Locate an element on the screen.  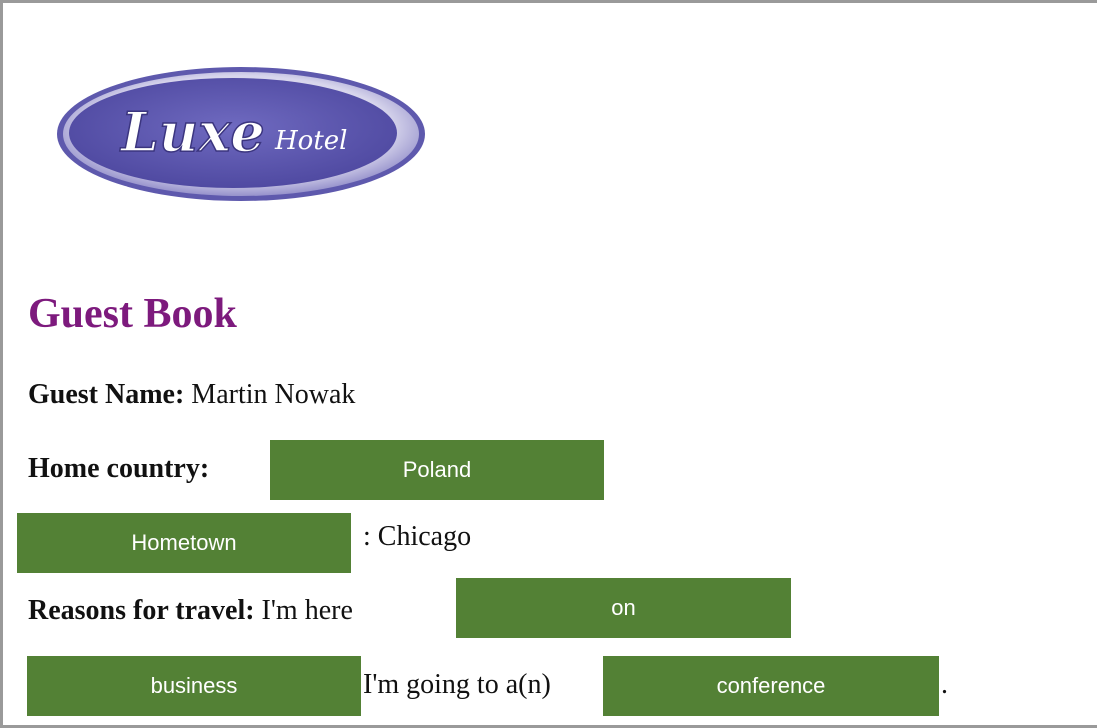
home-country-answer: Poland is located at coordinates (437, 470).